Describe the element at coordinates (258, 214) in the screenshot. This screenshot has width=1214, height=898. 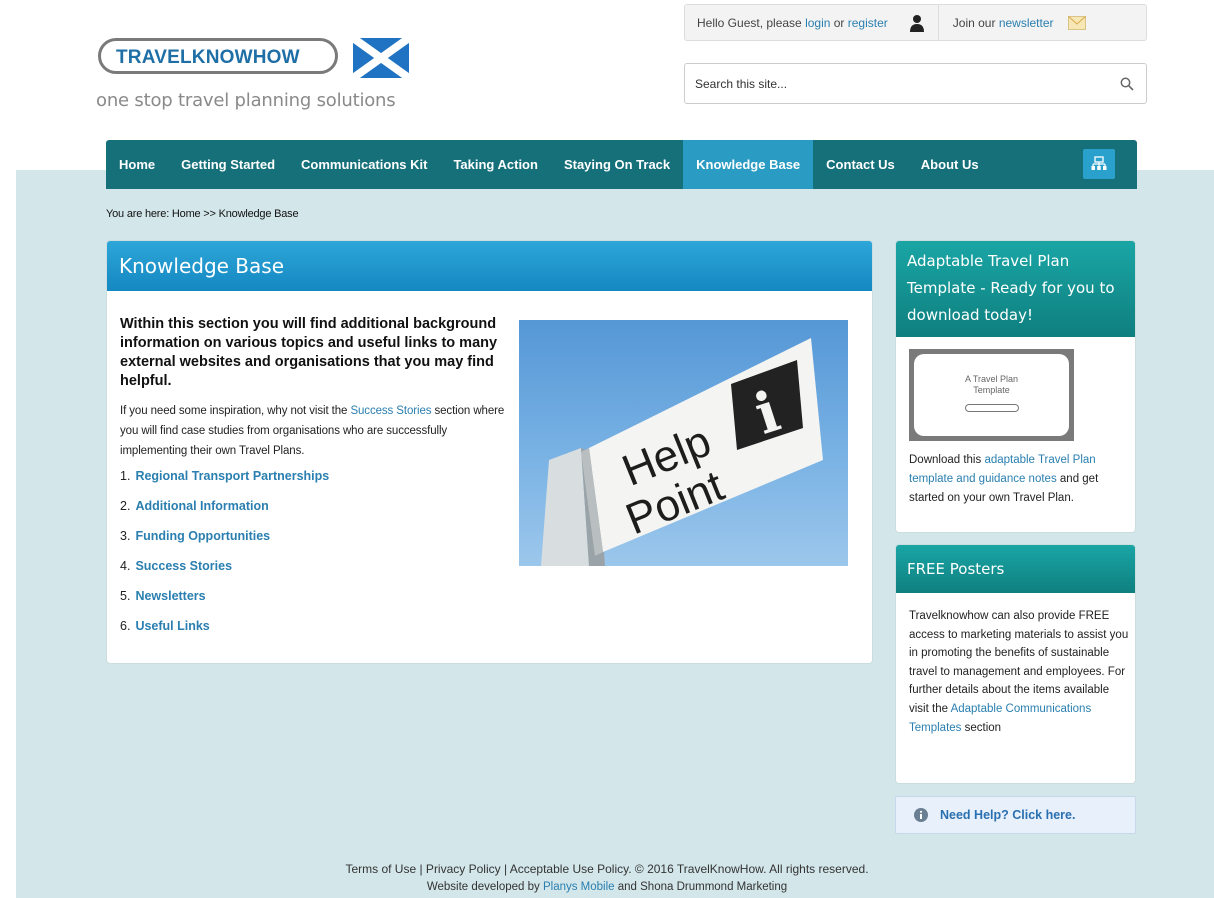
I see `breadcrumb-current: Knowledge Base` at that location.